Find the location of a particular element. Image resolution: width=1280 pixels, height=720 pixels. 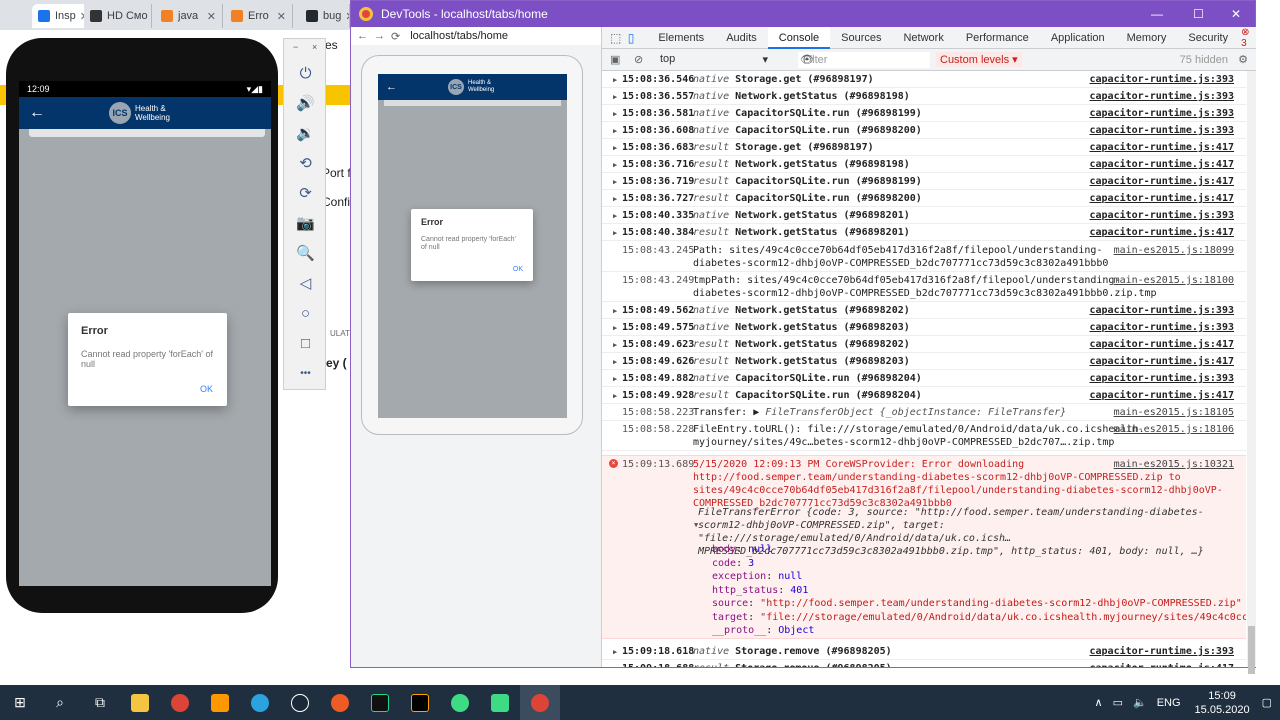

live-expression-eye-icon: 👁 is located at coordinates (807, 59).